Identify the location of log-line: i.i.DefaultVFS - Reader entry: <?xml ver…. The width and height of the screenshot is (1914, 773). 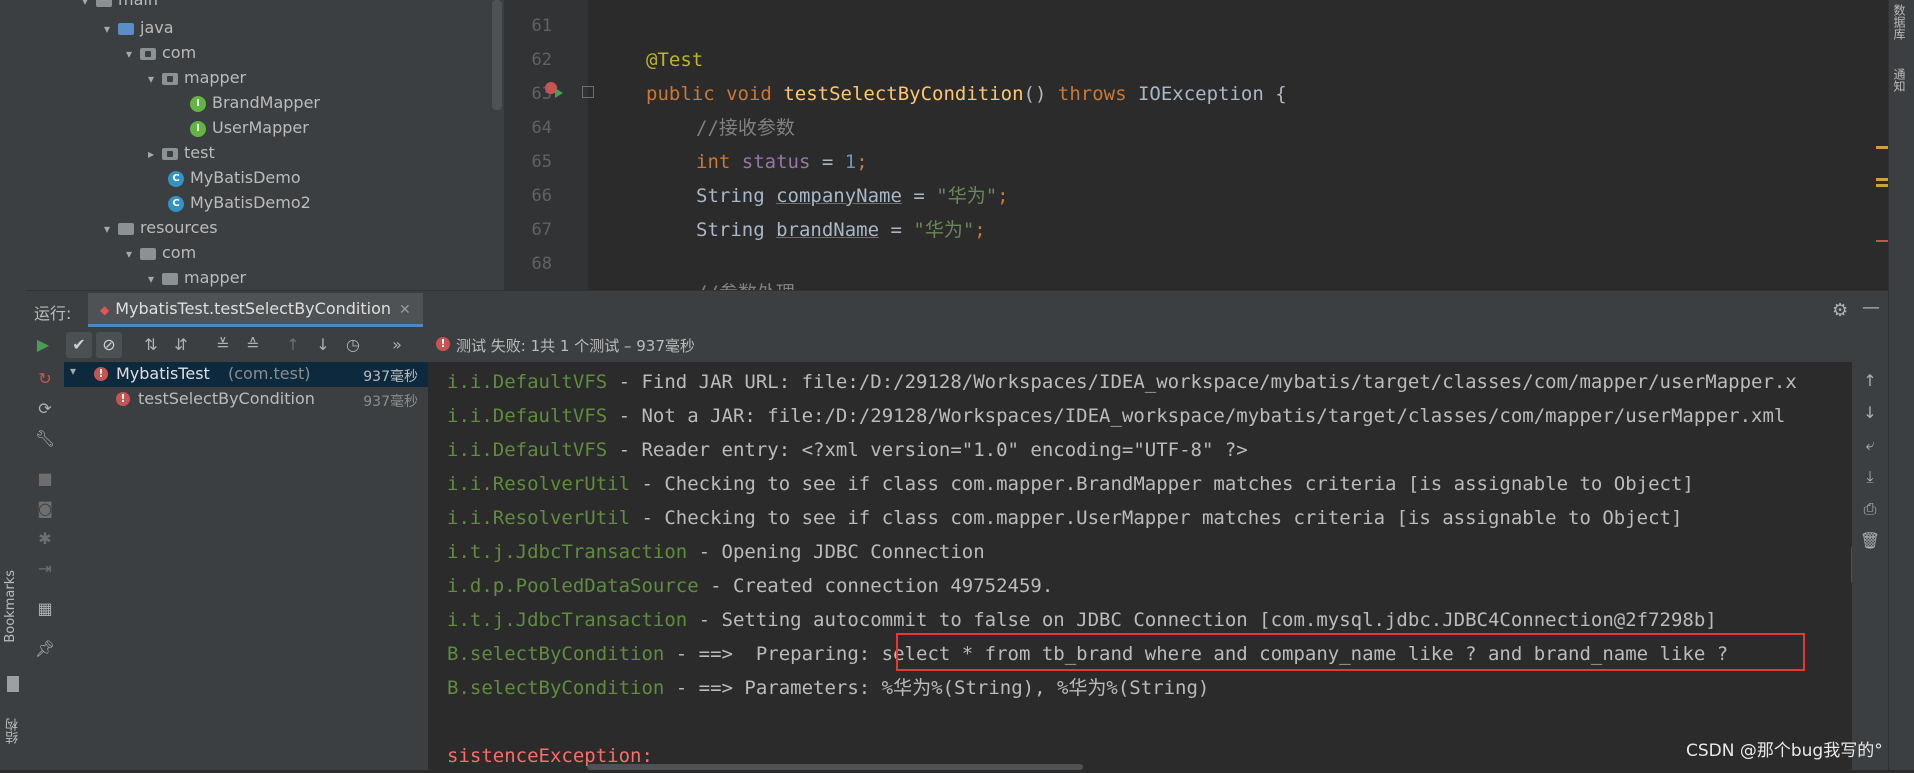
(847, 450).